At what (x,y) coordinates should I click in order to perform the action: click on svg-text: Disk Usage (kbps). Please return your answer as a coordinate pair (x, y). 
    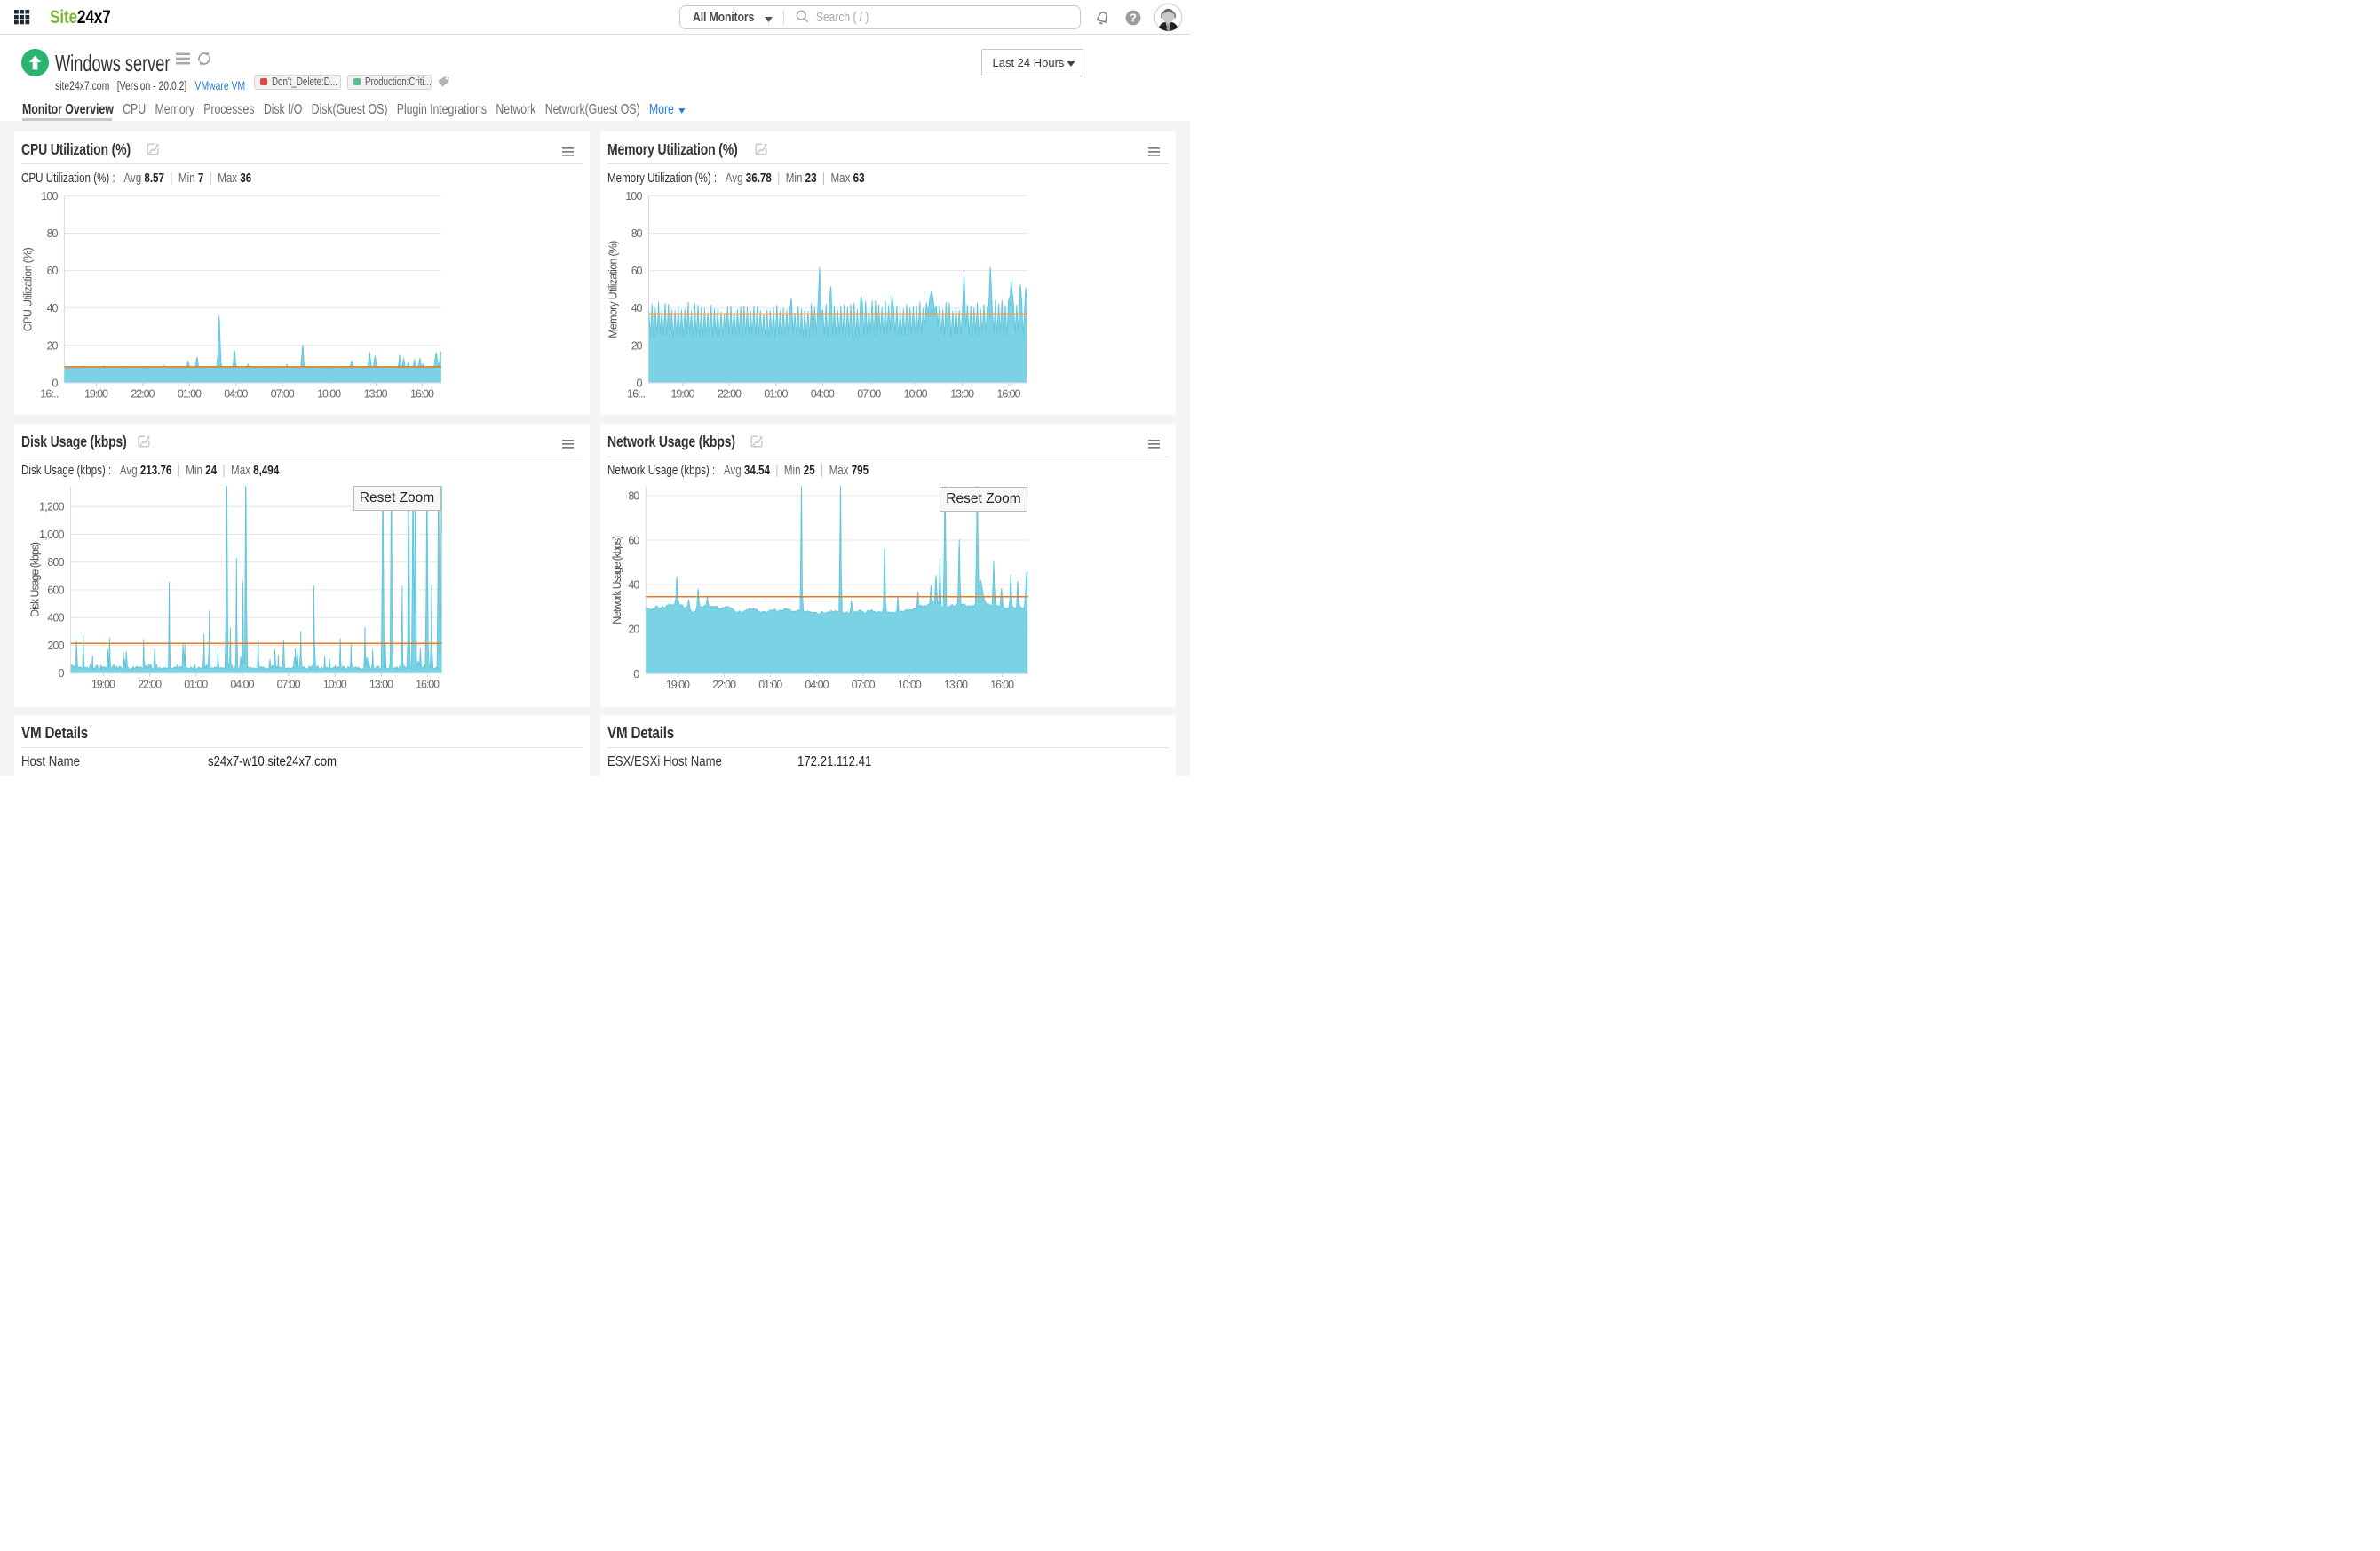
    Looking at the image, I should click on (35, 579).